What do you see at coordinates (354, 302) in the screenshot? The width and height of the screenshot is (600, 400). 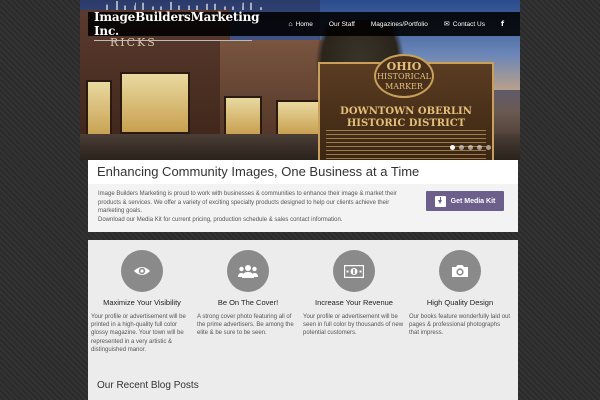 I see `feature-title: Increase Your Revenue` at bounding box center [354, 302].